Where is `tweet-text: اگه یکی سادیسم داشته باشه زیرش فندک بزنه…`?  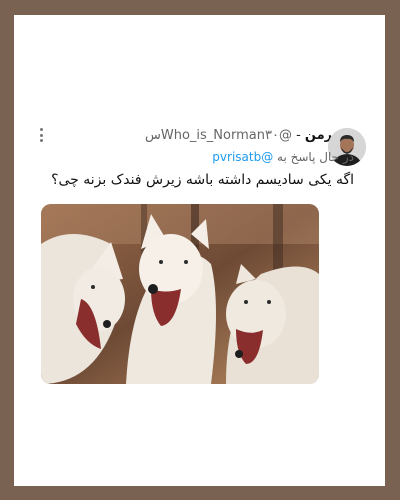
tweet-text: اگه یکی سادیسم داشته باشه زیرش فندک بزنه… is located at coordinates (202, 180).